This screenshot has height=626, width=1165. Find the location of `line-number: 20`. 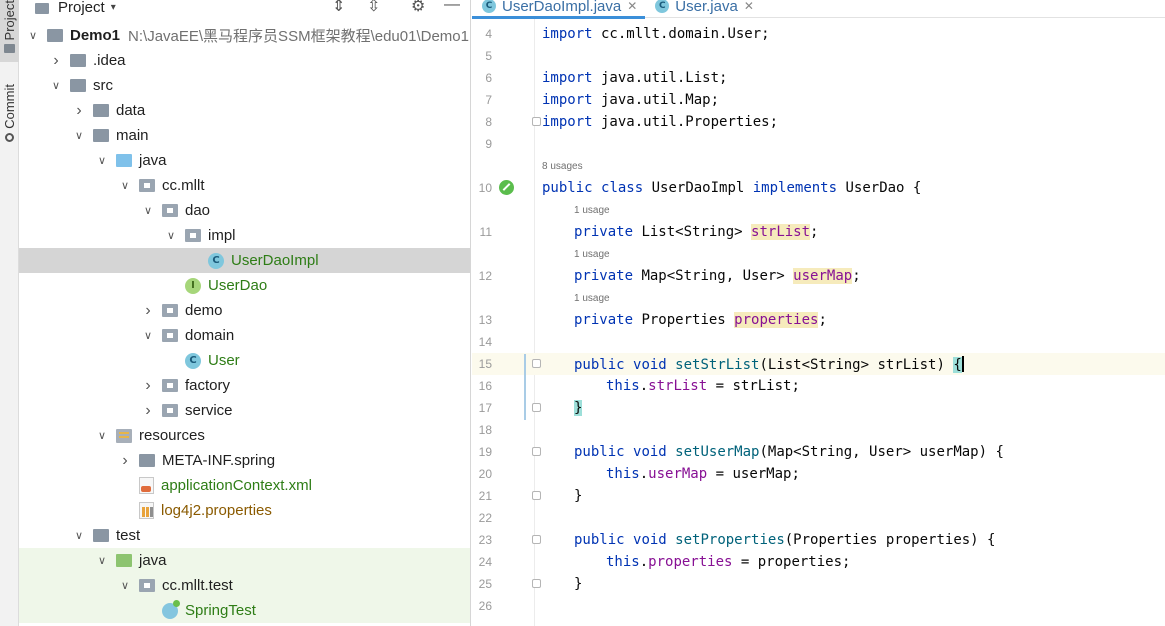

line-number: 20 is located at coordinates (485, 474).